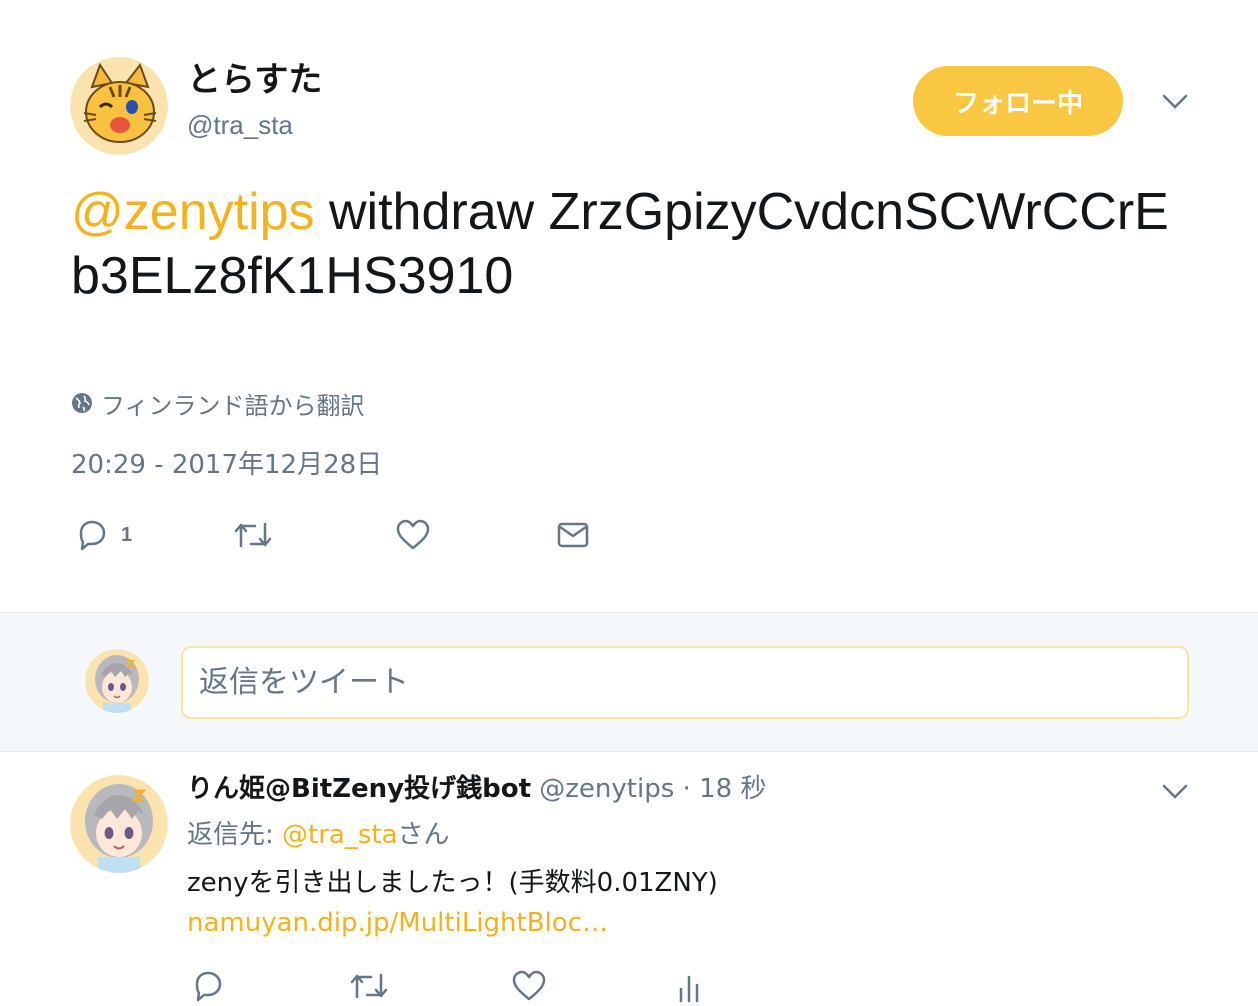  Describe the element at coordinates (82, 403) in the screenshot. I see `globe-icon` at that location.